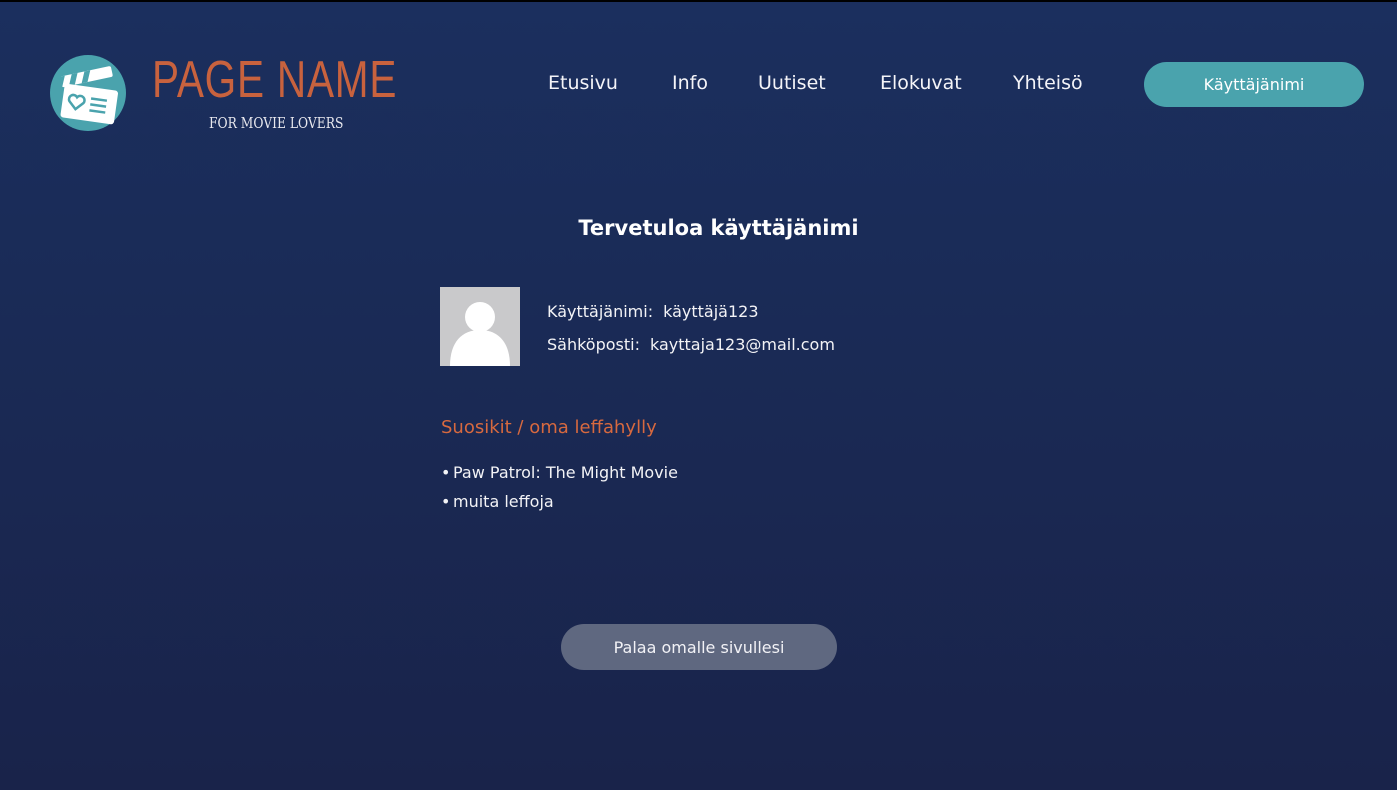 The height and width of the screenshot is (790, 1397). Describe the element at coordinates (1254, 84) in the screenshot. I see `user-account-button: Käyttäjänimi` at that location.